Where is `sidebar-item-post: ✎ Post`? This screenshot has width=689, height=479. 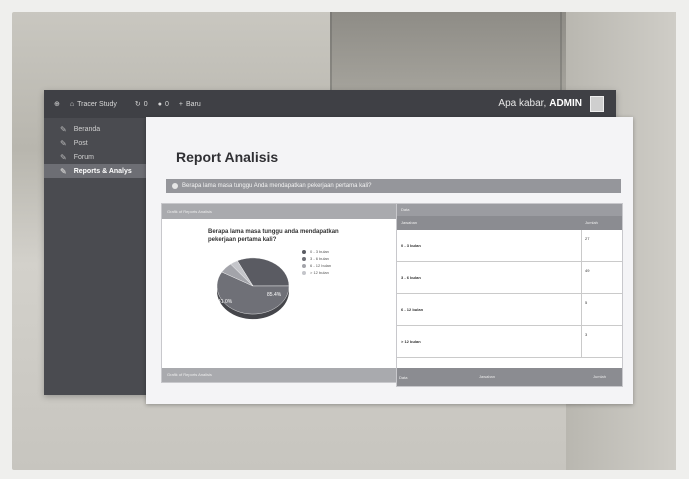
sidebar-item-post: ✎ Post is located at coordinates (95, 143).